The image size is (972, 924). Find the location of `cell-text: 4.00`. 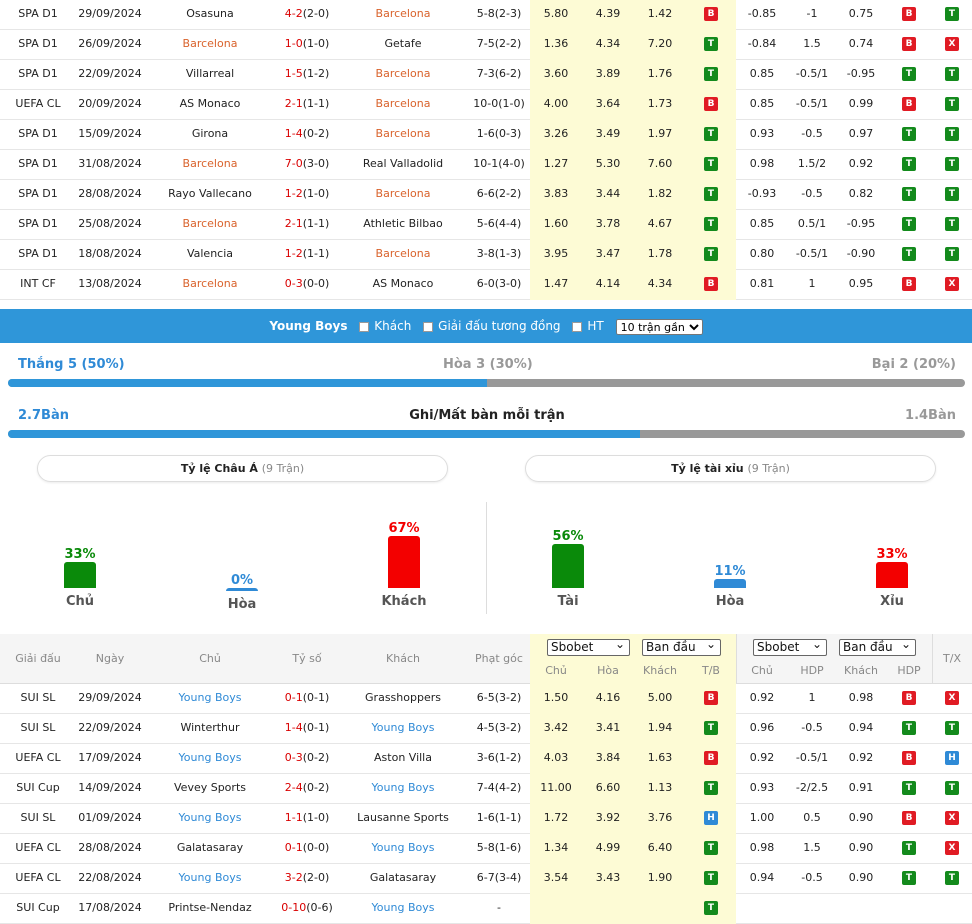

cell-text: 4.00 is located at coordinates (556, 103).